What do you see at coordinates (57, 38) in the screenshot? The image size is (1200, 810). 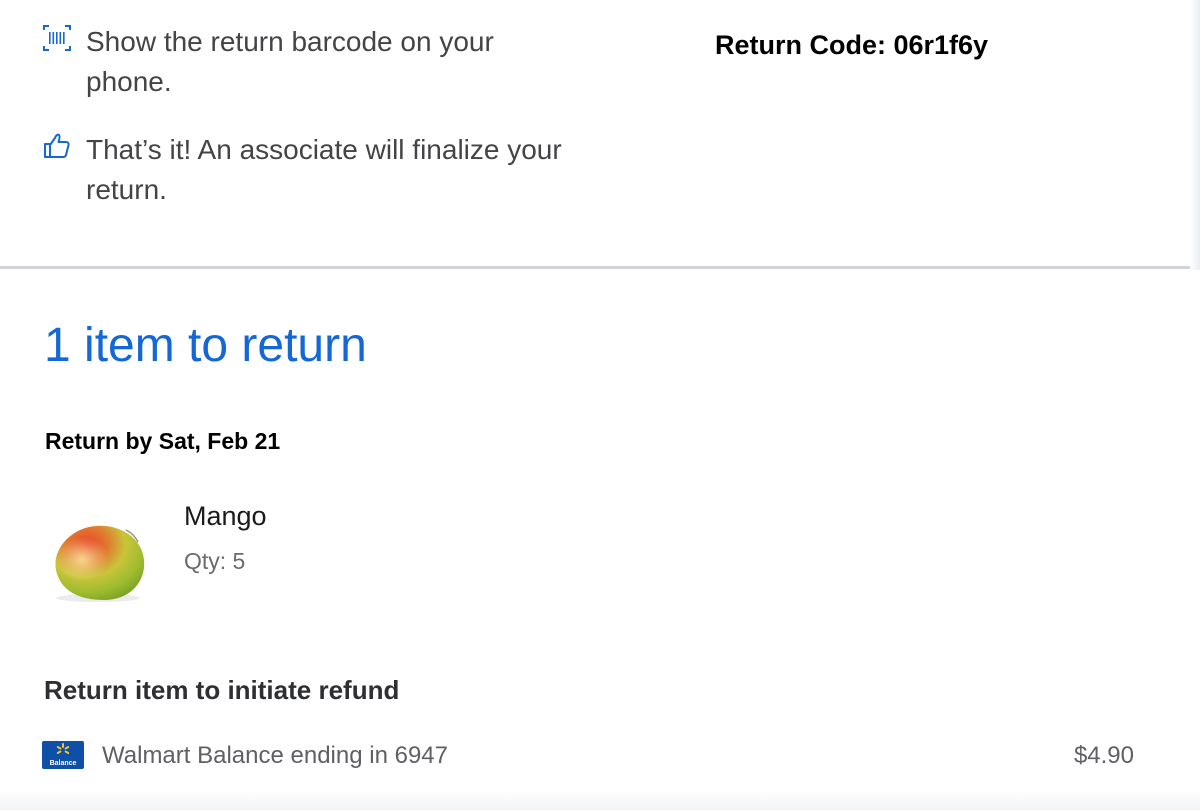 I see `barcode-icon` at bounding box center [57, 38].